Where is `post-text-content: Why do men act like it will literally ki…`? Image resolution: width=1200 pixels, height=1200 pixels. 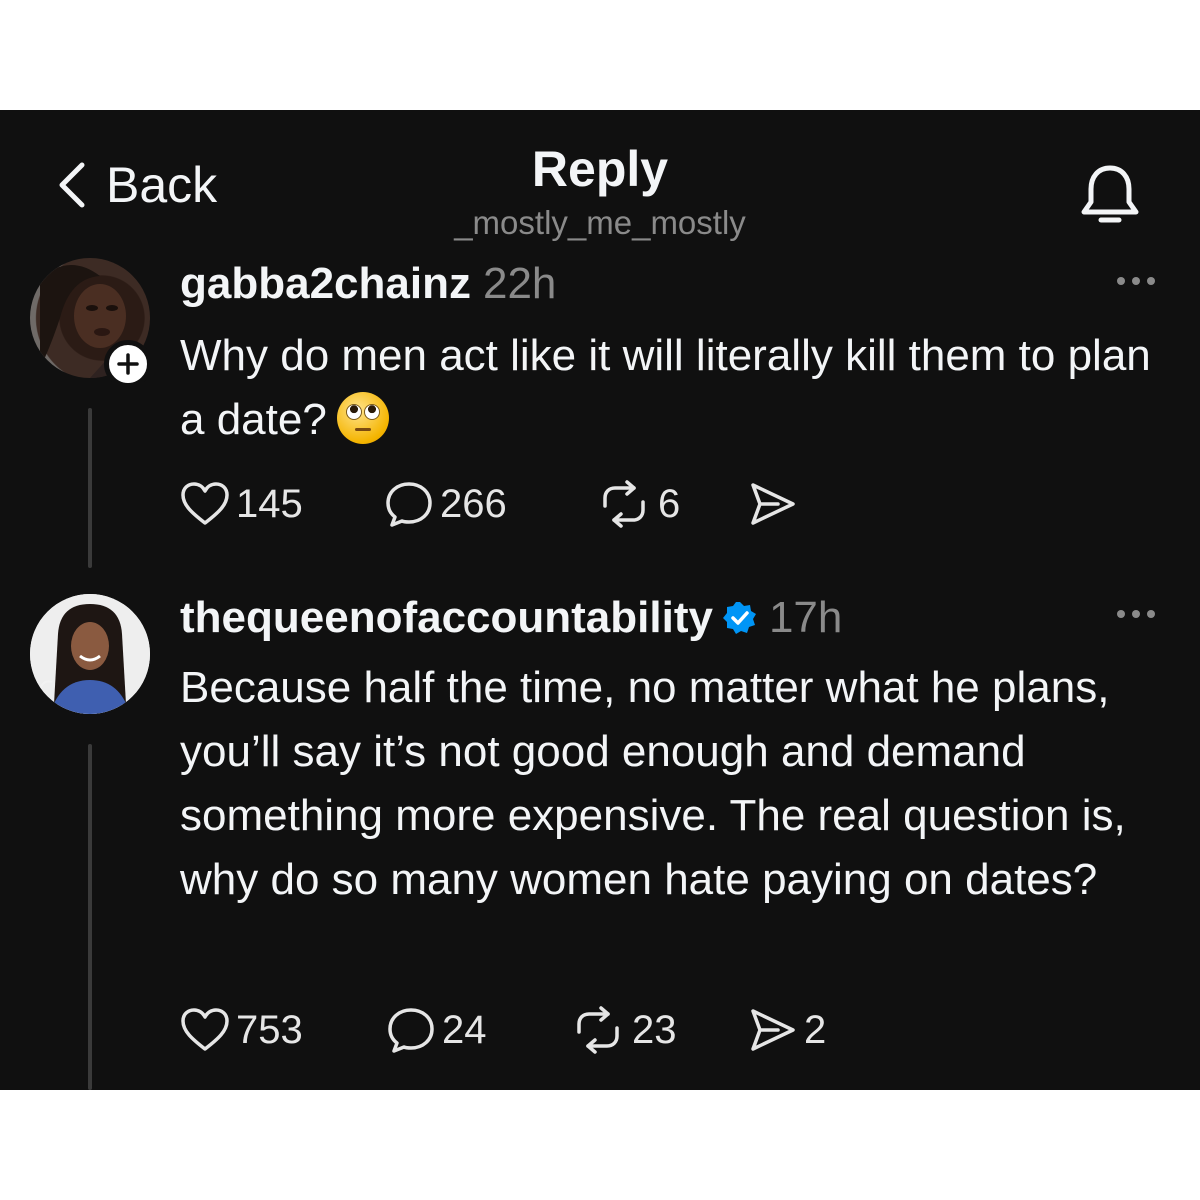
post-text-content: Why do men act like it will literally ki… is located at coordinates (665, 387).